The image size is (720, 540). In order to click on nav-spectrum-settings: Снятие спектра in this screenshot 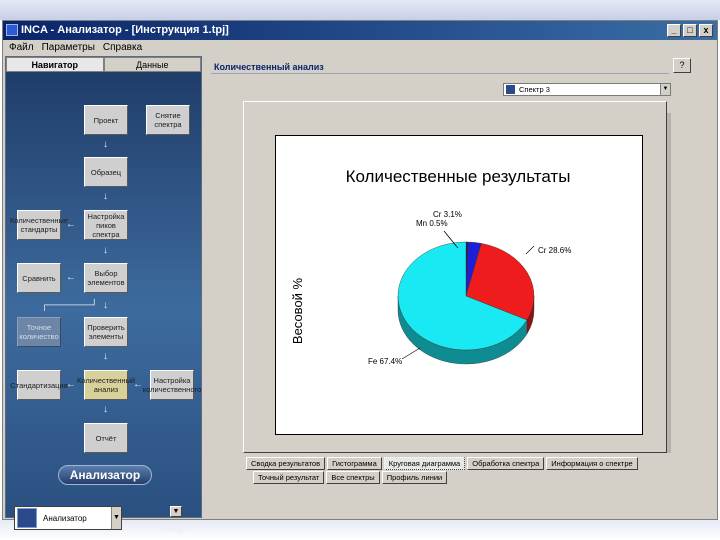, I will do `click(168, 120)`.